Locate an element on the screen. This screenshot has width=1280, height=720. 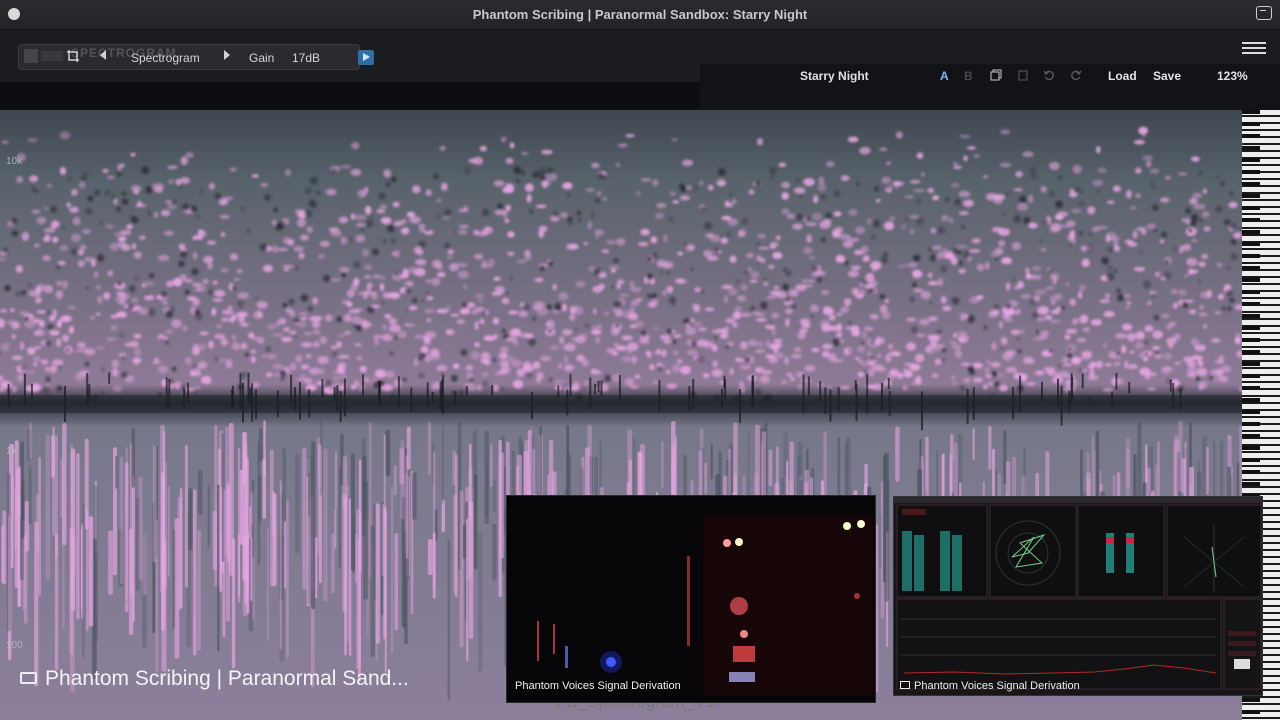
play-button is located at coordinates (366, 57).